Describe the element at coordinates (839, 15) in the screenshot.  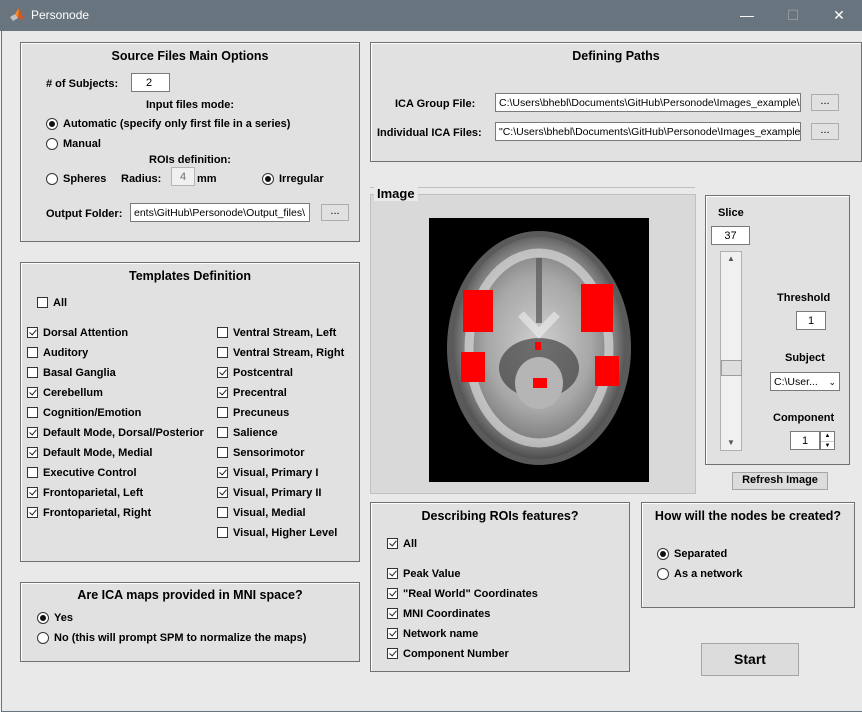
I see `close-button: ✕` at that location.